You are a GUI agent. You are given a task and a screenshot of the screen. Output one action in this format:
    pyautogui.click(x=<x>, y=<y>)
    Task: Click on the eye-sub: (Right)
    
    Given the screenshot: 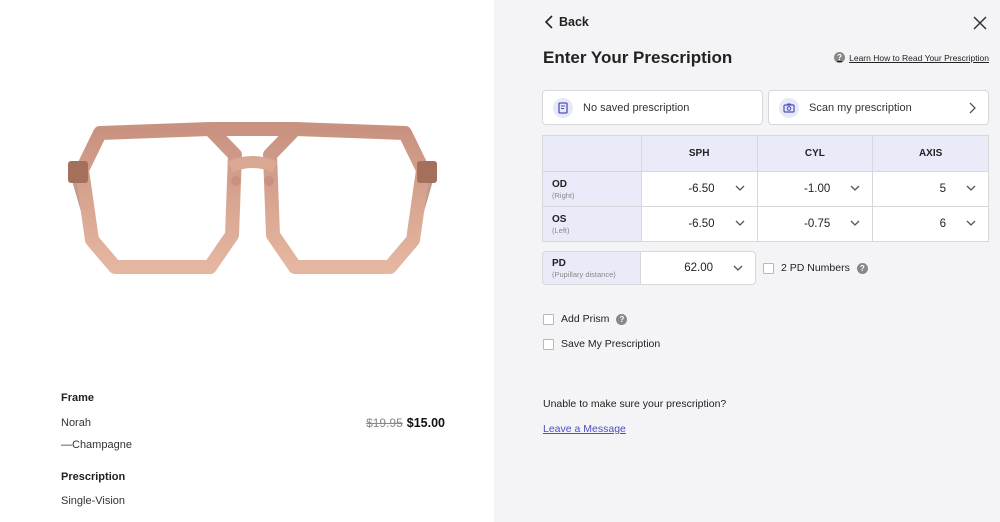 What is the action you would take?
    pyautogui.click(x=563, y=195)
    